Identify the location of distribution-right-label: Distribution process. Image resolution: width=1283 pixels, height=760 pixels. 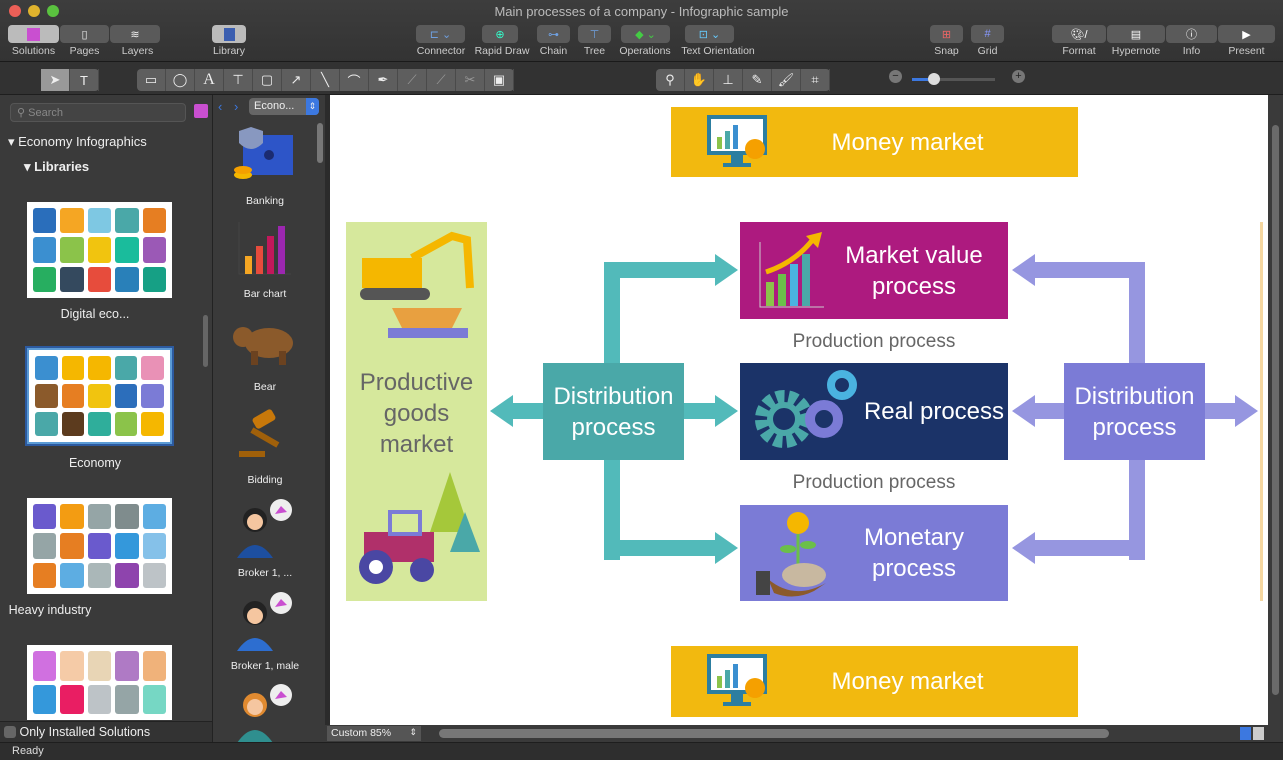
(1134, 411).